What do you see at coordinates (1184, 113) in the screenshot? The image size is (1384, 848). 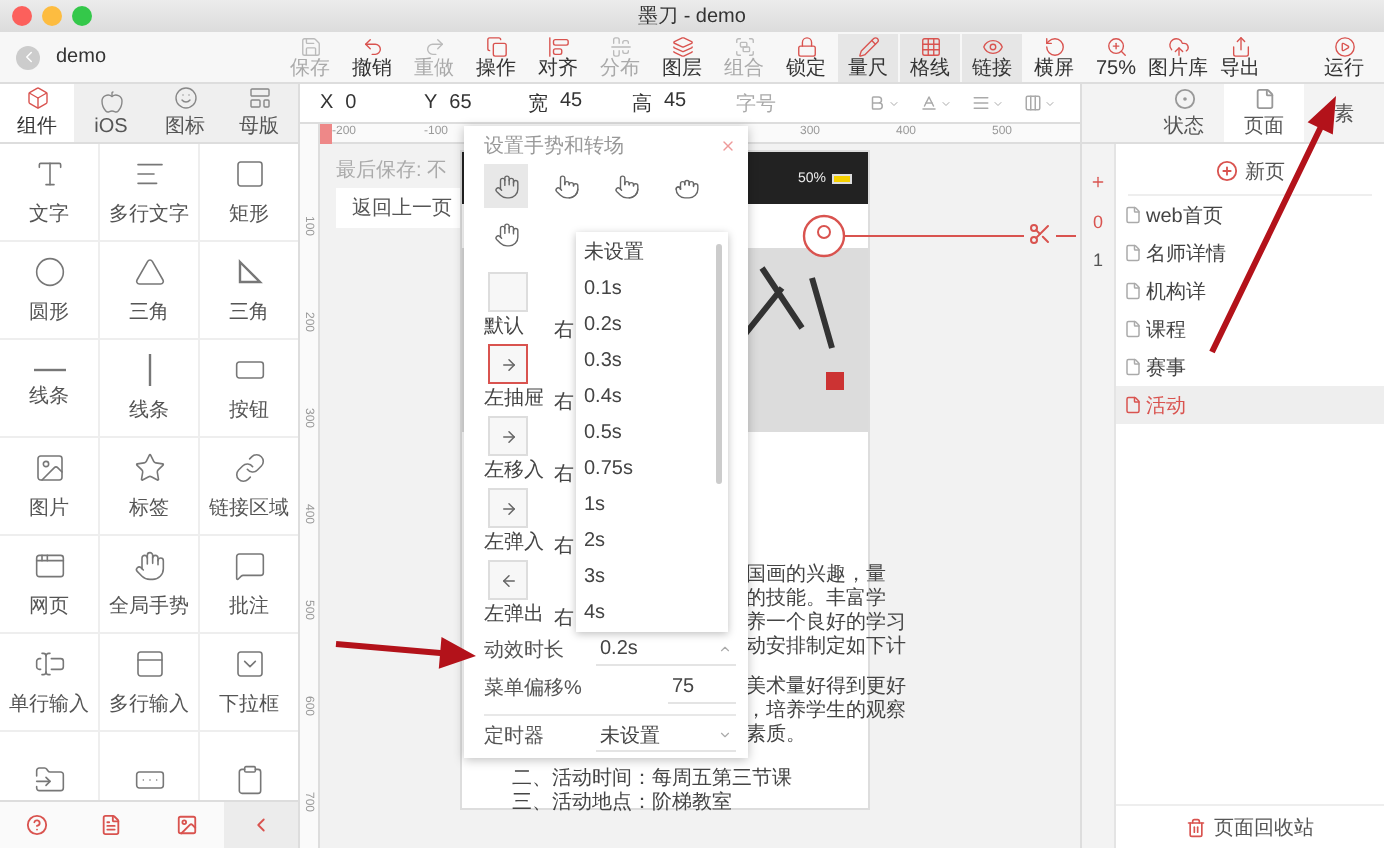 I see `panel-tab: 状态` at bounding box center [1184, 113].